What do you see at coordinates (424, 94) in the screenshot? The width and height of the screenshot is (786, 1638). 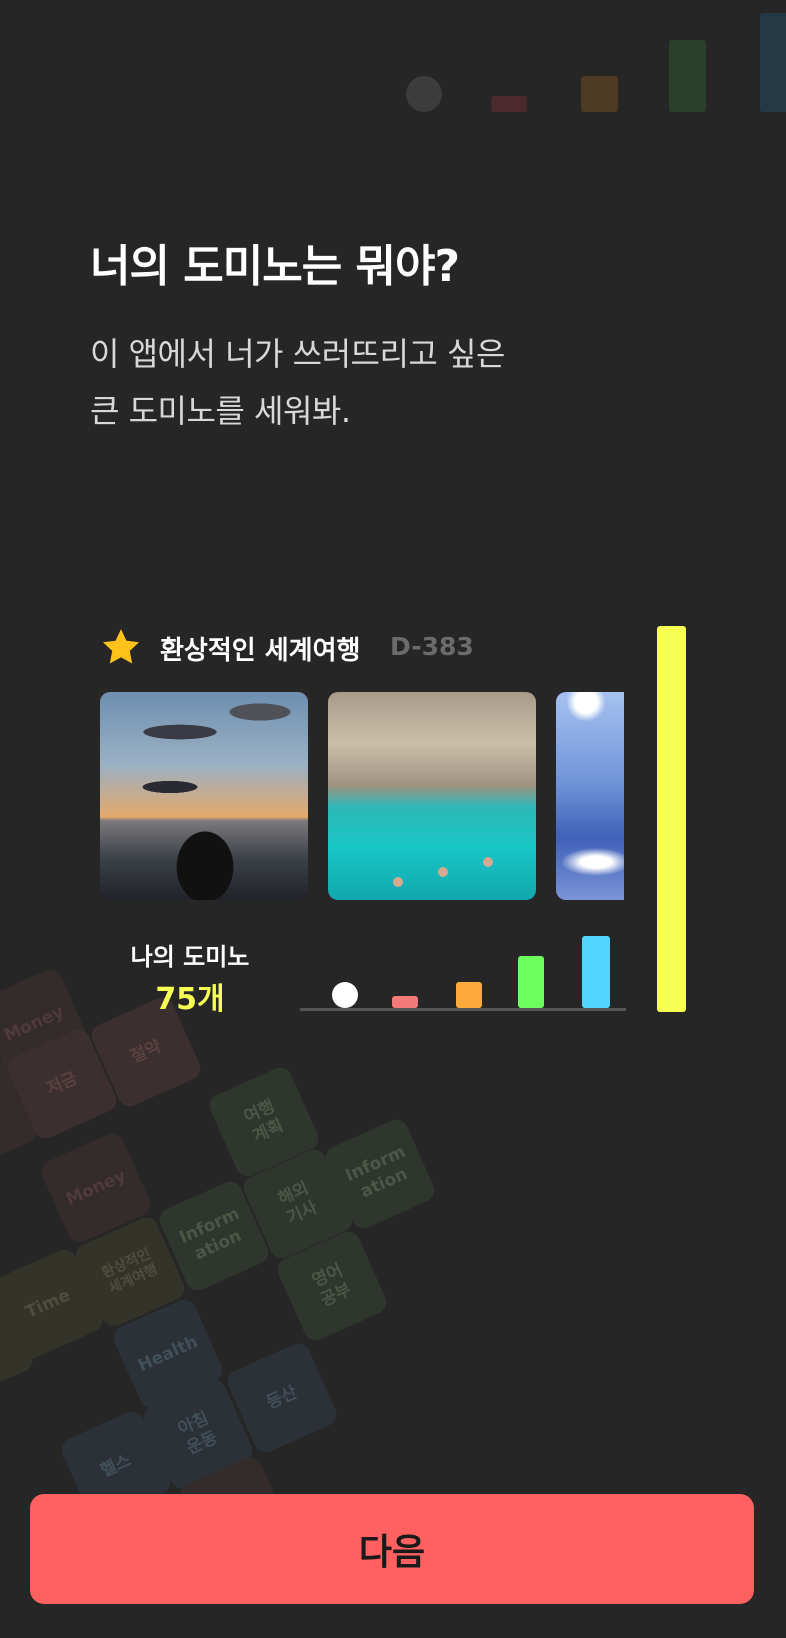 I see `deco-domino-dot` at bounding box center [424, 94].